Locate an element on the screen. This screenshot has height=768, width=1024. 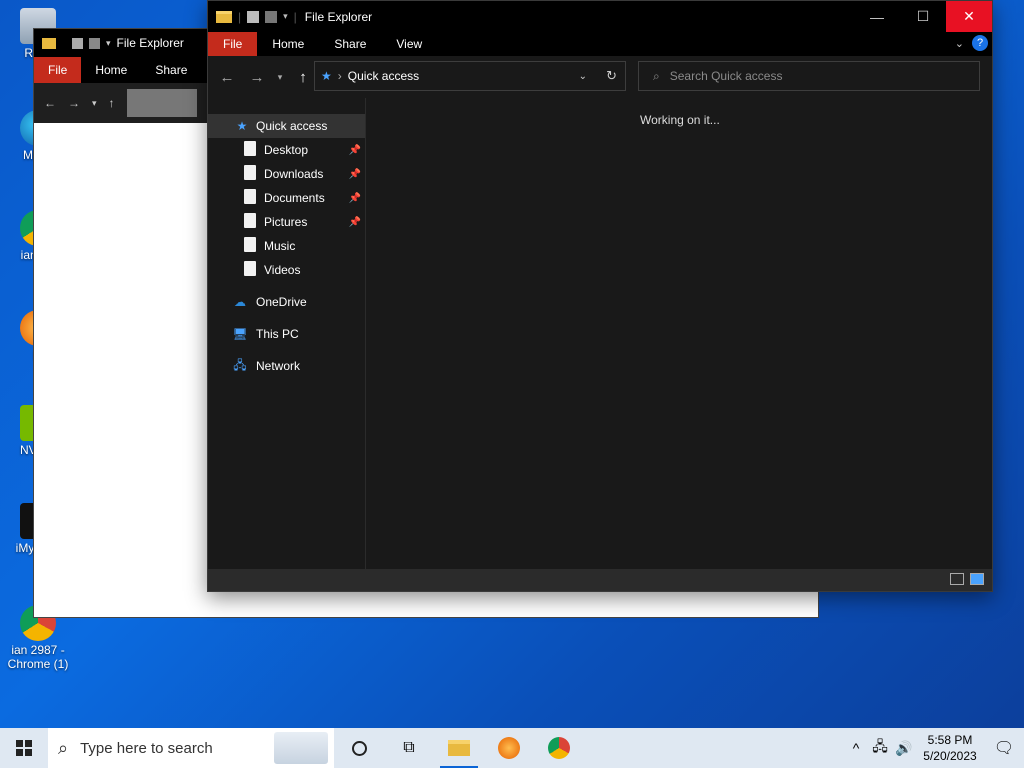
network-icon: 🖧 is located at coordinates (240, 364).